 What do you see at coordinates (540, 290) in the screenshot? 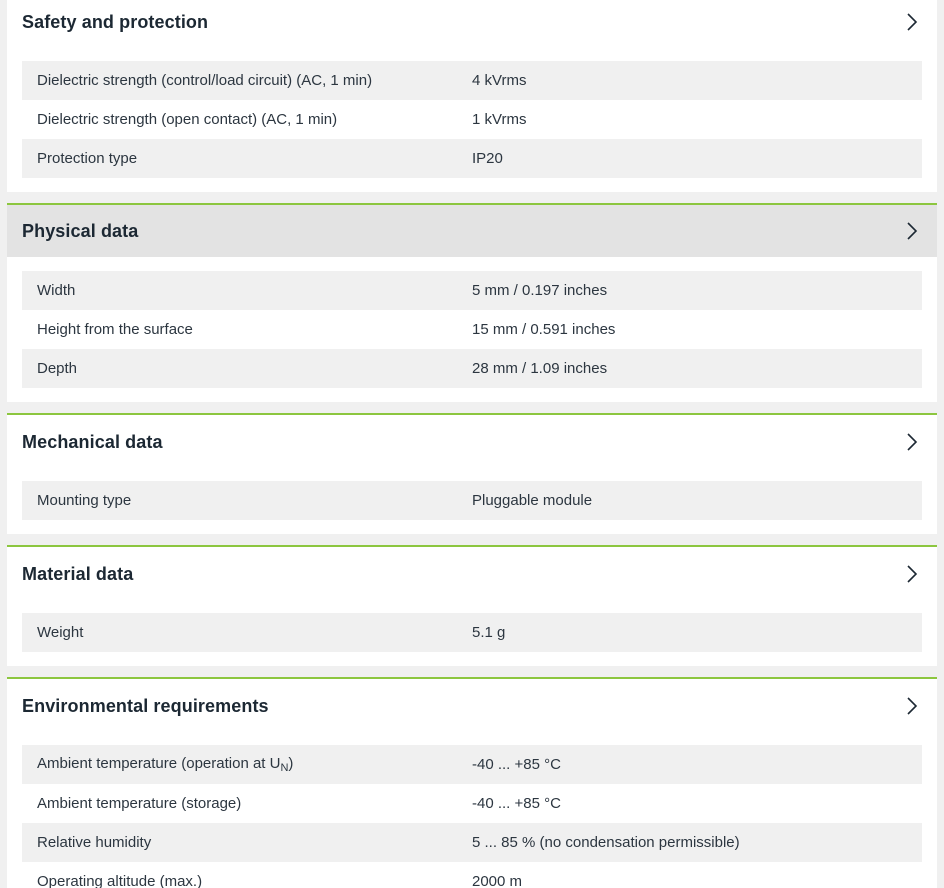
I see `spec-value: 5 mm / 0.197 inches` at bounding box center [540, 290].